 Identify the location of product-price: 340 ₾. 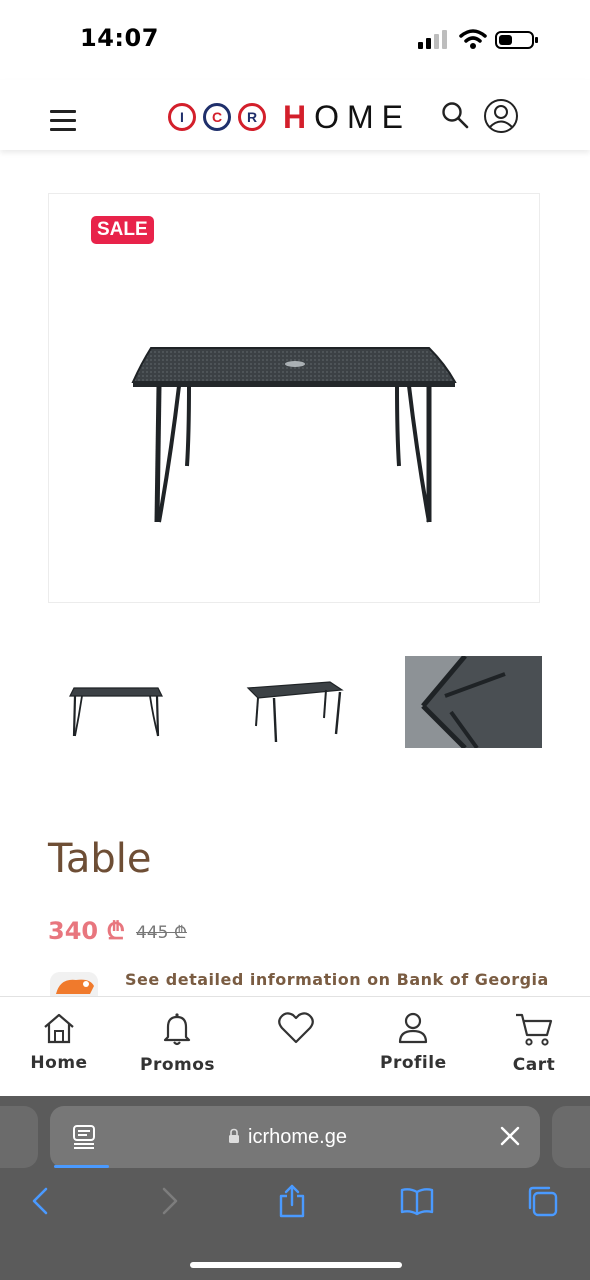
(86, 931).